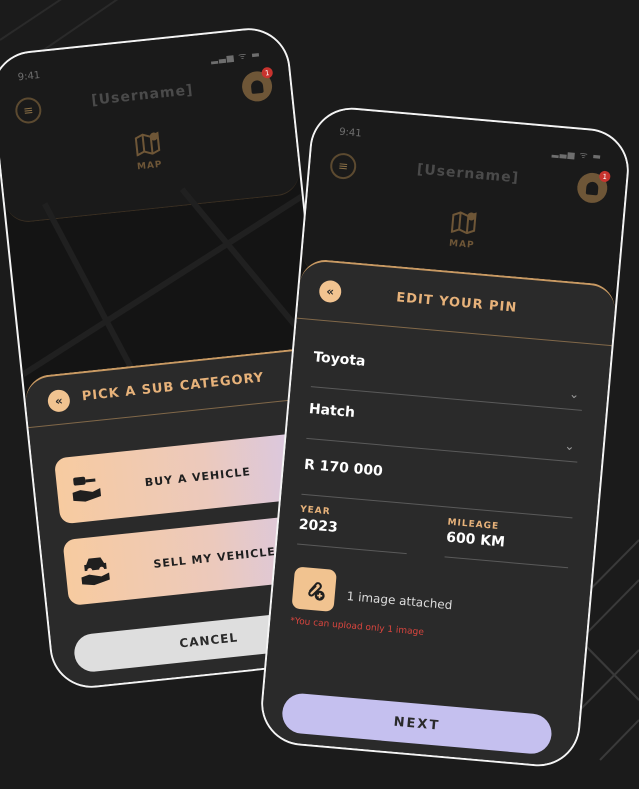 Image resolution: width=639 pixels, height=789 pixels. What do you see at coordinates (417, 723) in the screenshot?
I see `next-button: NEXT` at bounding box center [417, 723].